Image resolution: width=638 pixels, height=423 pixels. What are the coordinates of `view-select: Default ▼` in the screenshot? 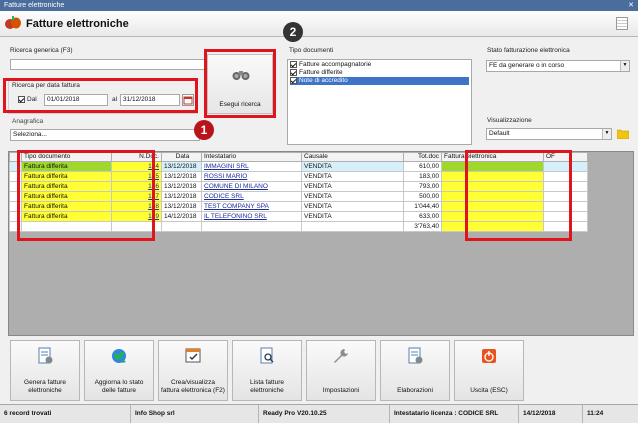 It's located at (549, 134).